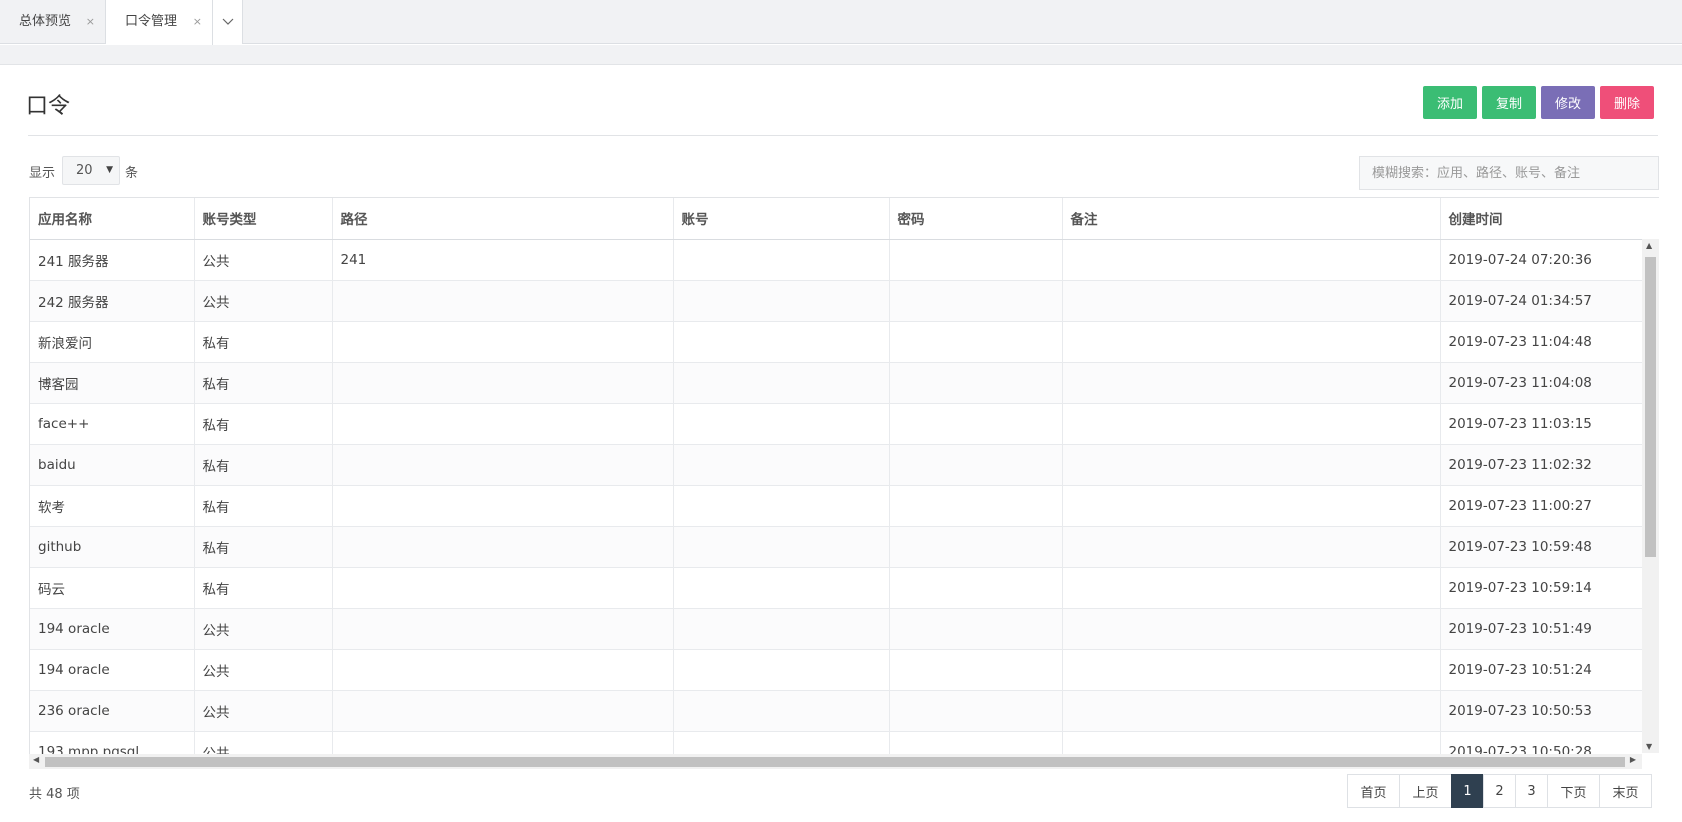  I want to click on vertical-scrollbar: ▲ ▼, so click(1650, 496).